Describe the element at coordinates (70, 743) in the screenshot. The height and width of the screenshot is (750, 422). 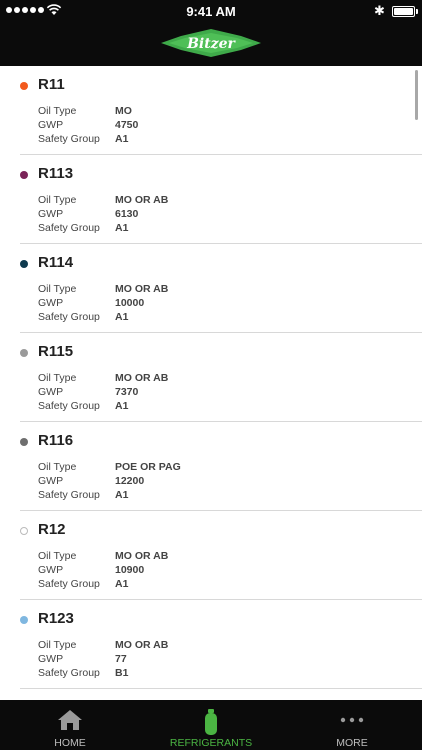
I see `tab-home-label: HOME` at that location.